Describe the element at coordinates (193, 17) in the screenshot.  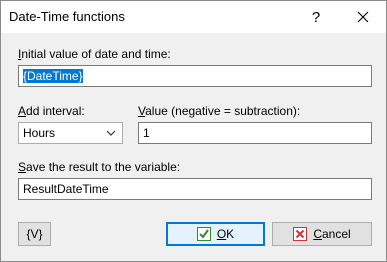
I see `title-bar: Date-Time functions ?` at that location.